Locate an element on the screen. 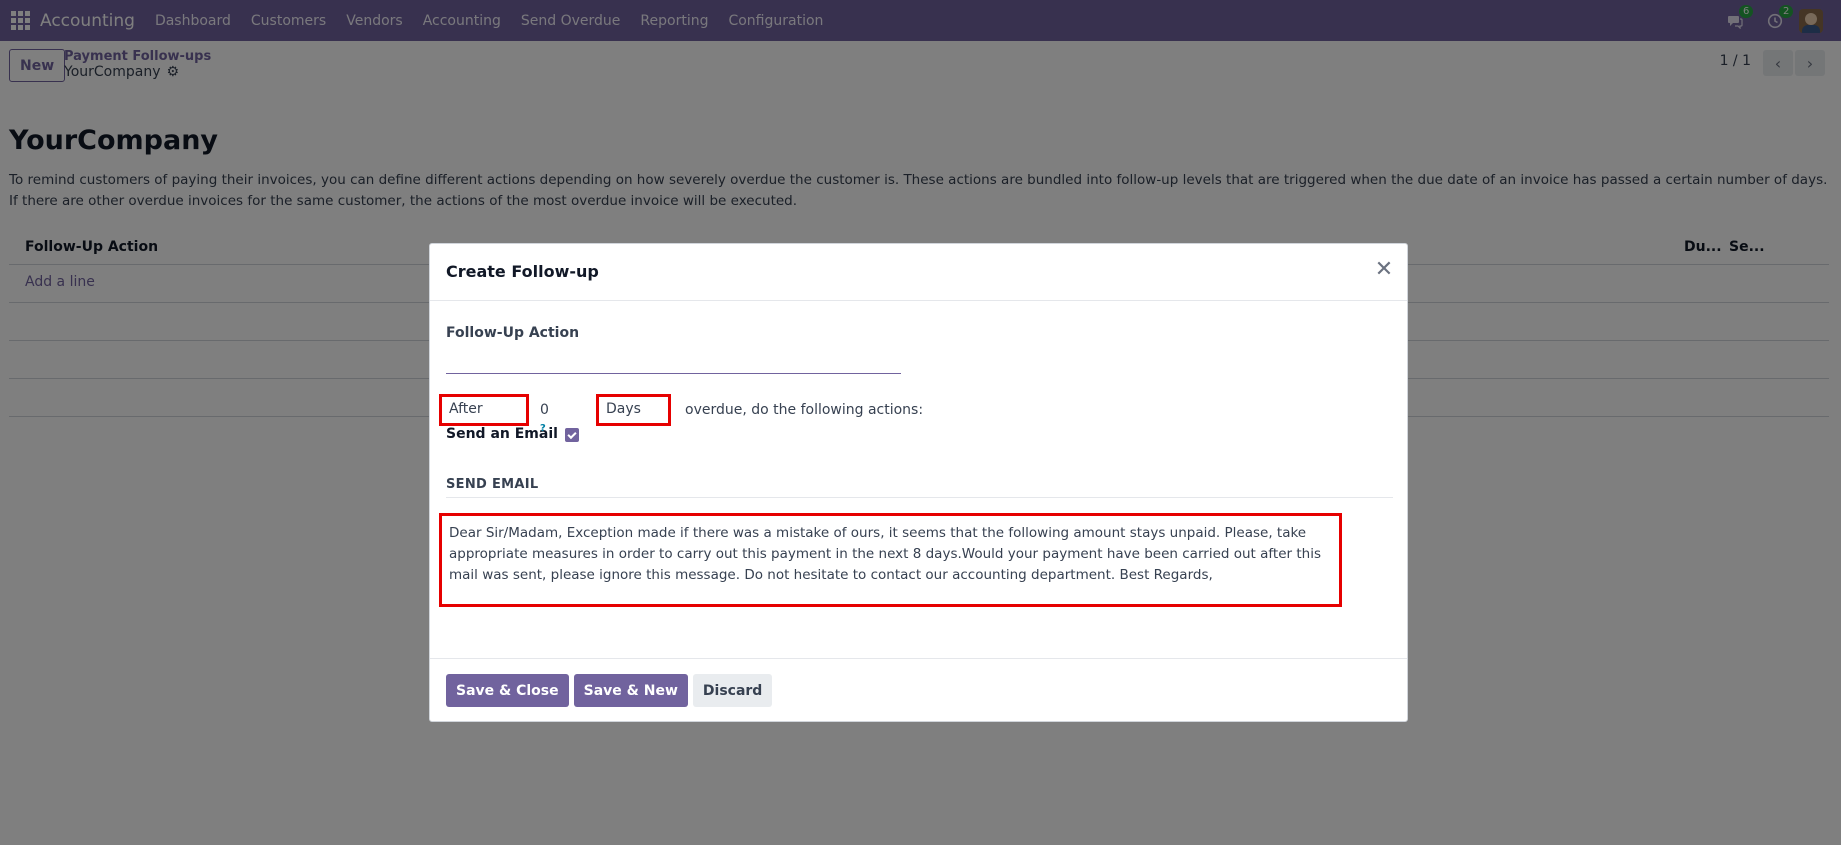 The height and width of the screenshot is (845, 1841). days-input: 0 is located at coordinates (544, 410).